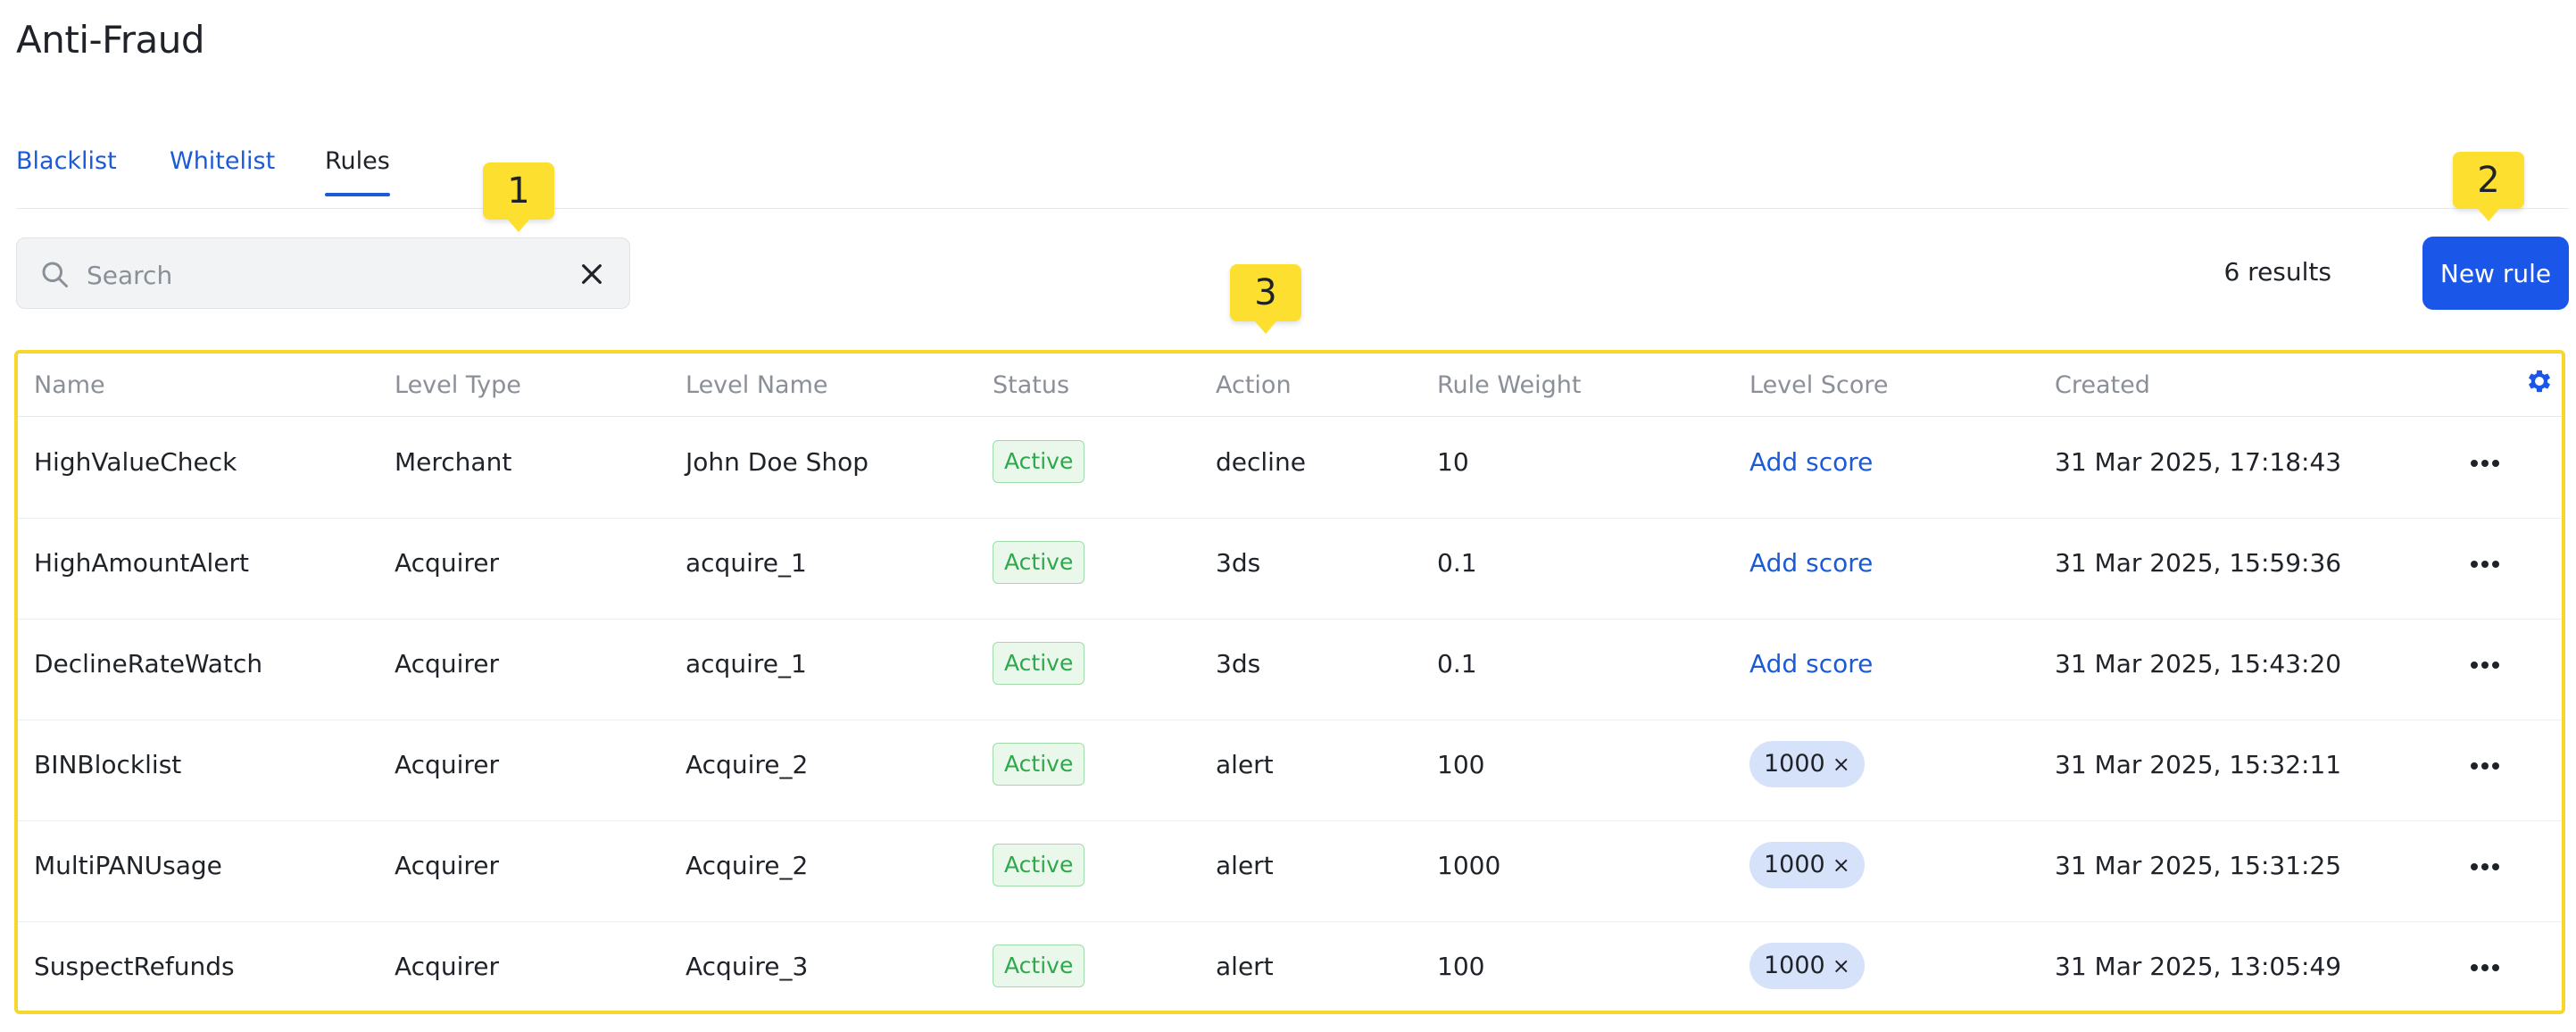 Image resolution: width=2576 pixels, height=1032 pixels. What do you see at coordinates (2199, 865) in the screenshot?
I see `cell-created: 31 Mar 2025, 15:31:25` at bounding box center [2199, 865].